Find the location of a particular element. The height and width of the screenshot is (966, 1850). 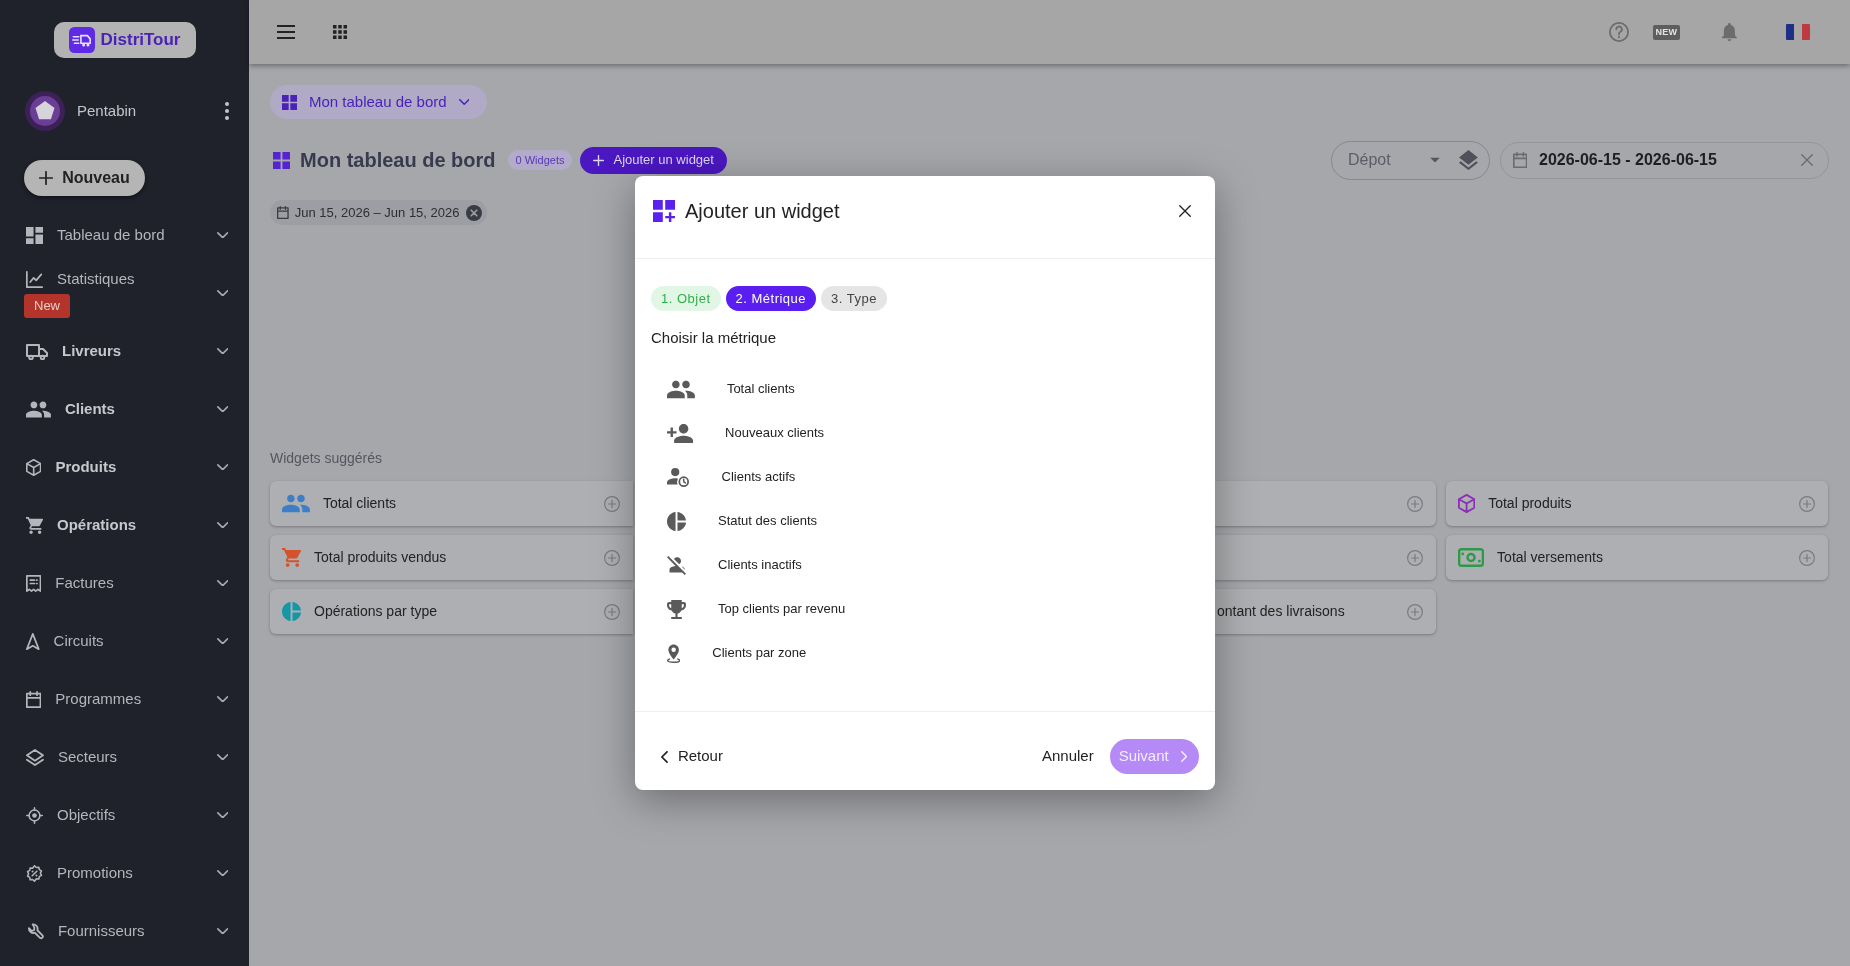

widget-label: Total produits vendus is located at coordinates (380, 557).